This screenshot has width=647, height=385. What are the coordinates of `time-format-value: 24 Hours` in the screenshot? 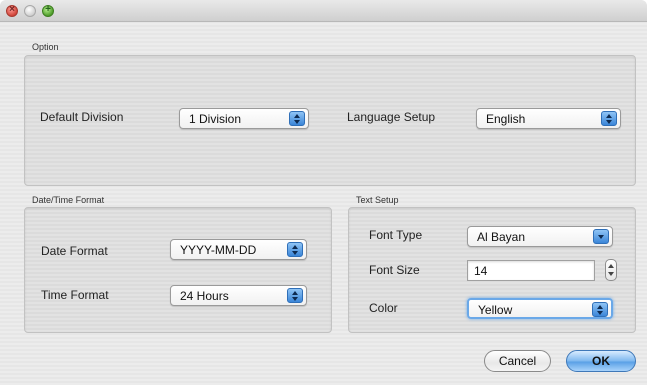 It's located at (204, 296).